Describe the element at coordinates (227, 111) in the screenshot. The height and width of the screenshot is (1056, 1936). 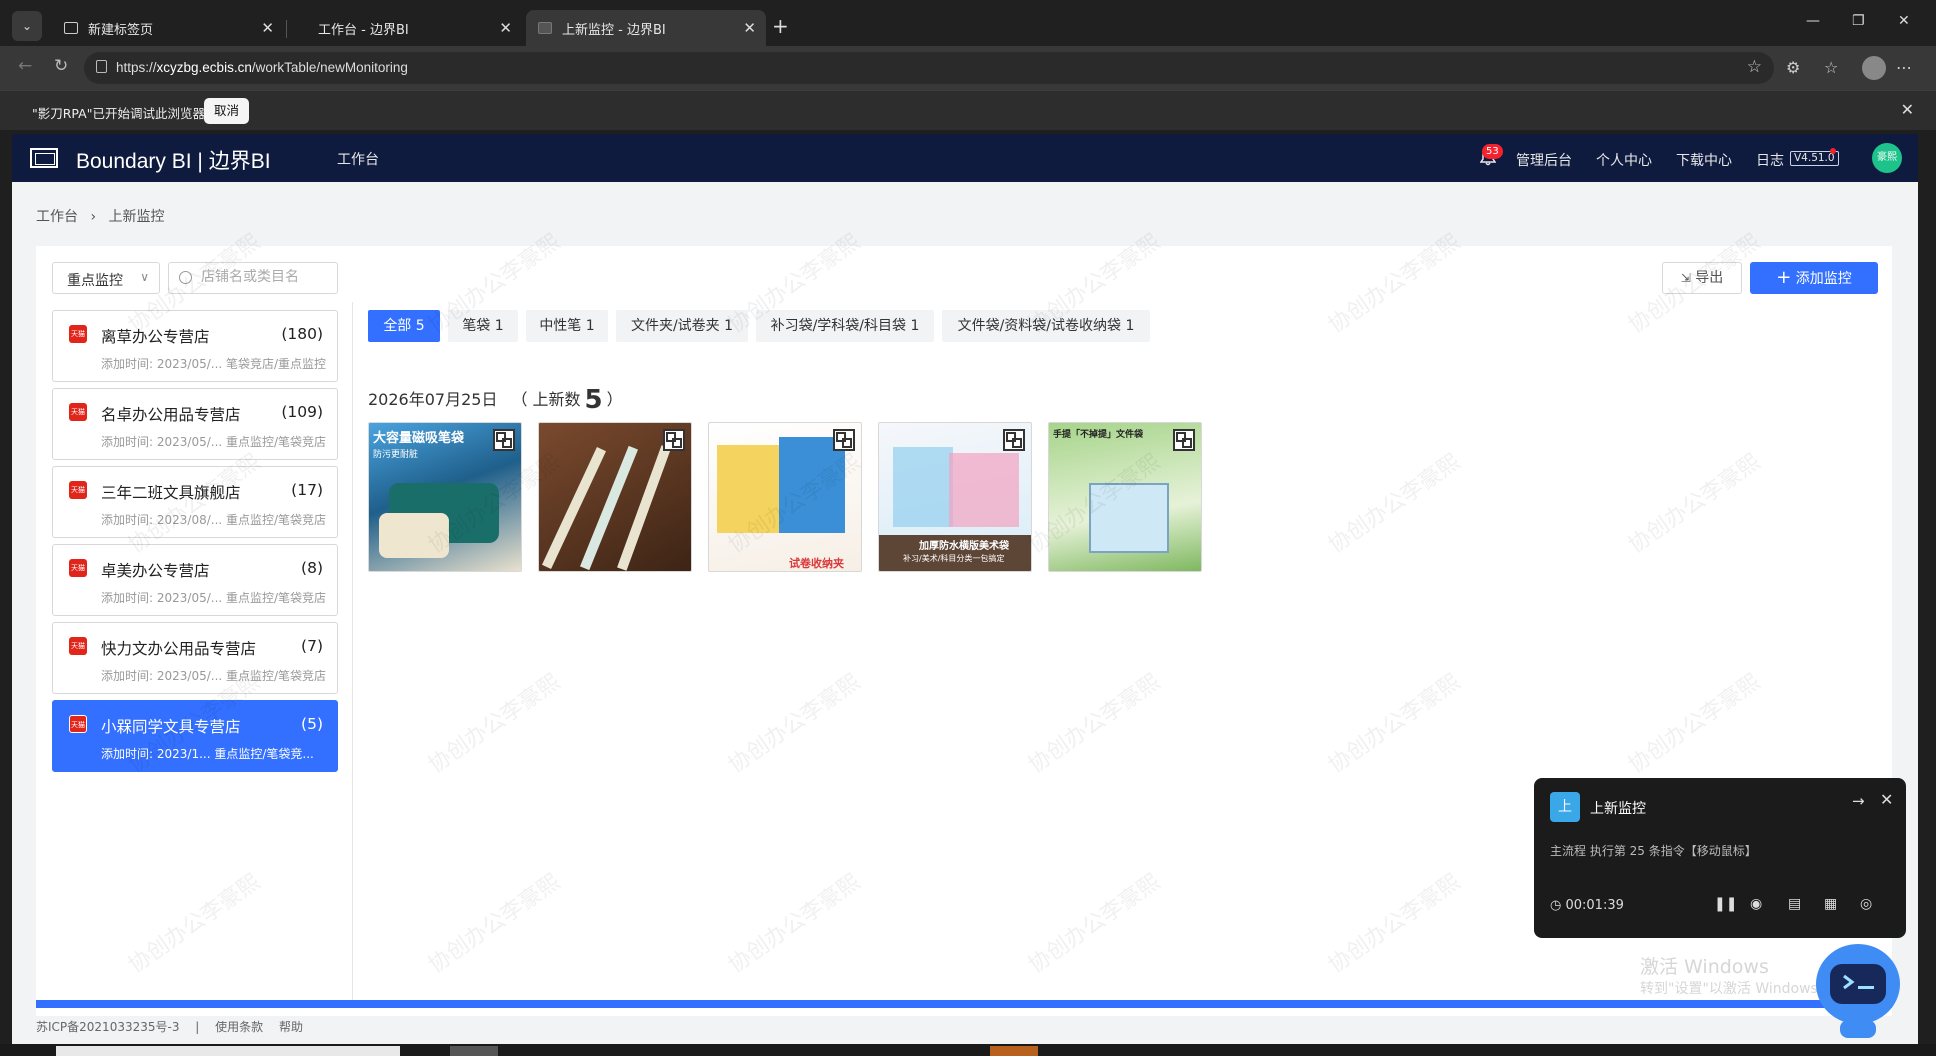
I see `infobar-cancel-button: 取消` at that location.